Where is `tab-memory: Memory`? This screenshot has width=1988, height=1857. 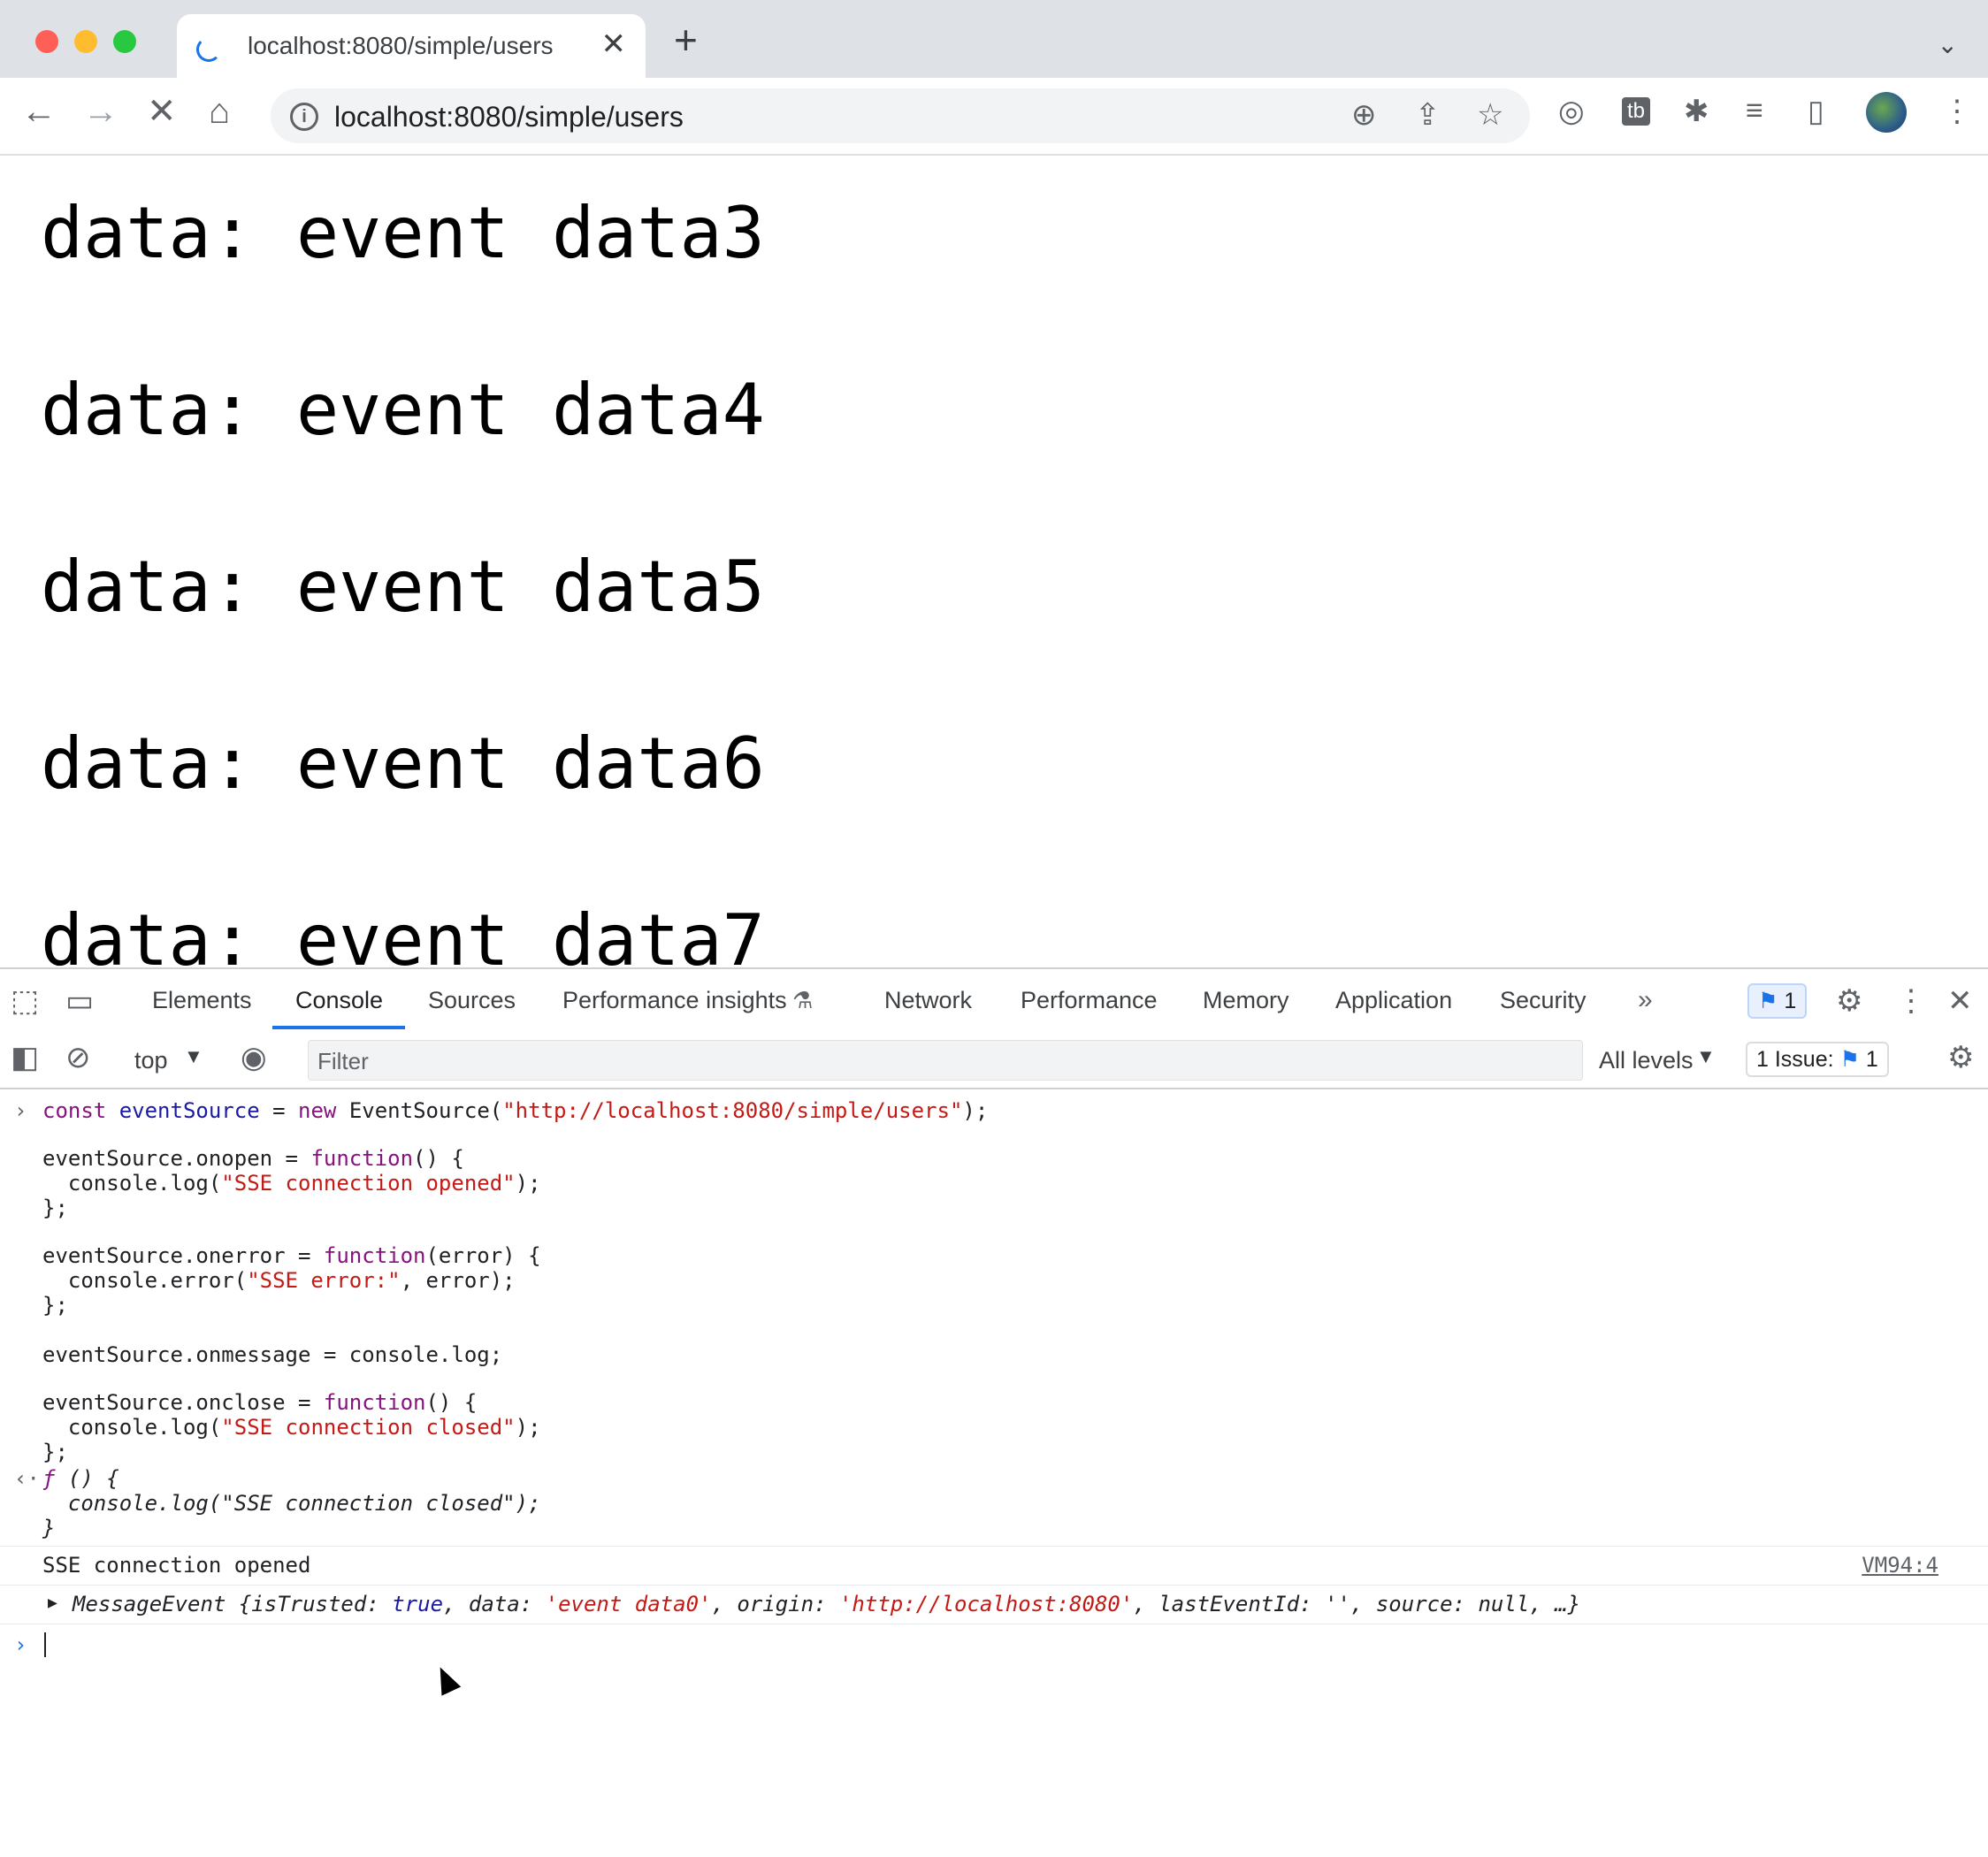
tab-memory: Memory is located at coordinates (1246, 1000).